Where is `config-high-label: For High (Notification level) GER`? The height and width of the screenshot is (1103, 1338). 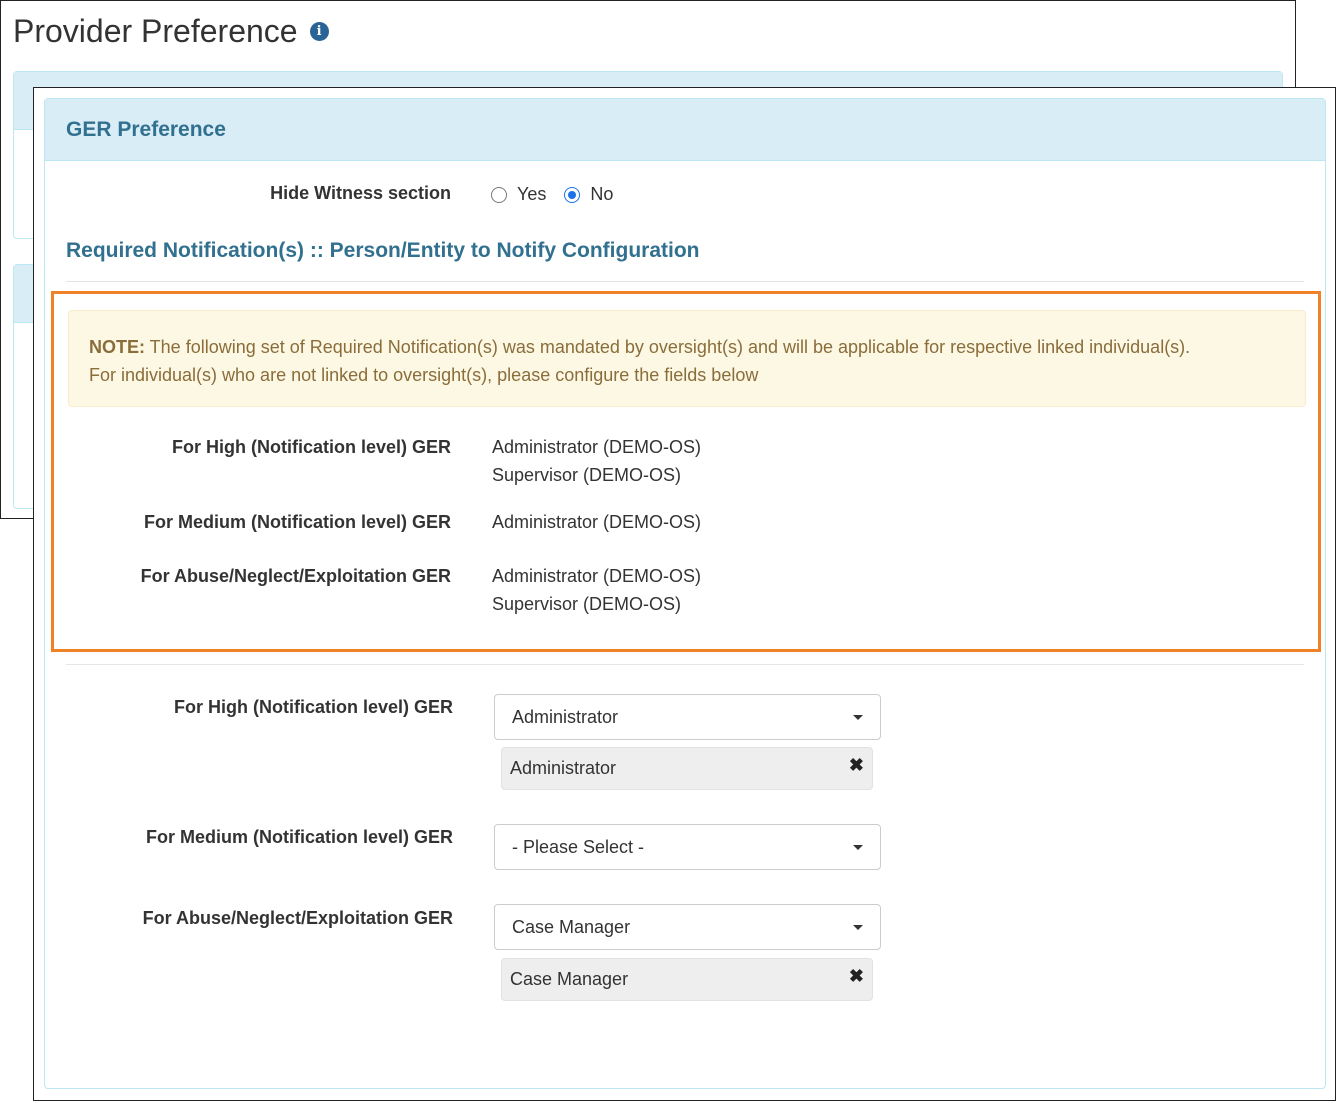
config-high-label: For High (Notification level) GER is located at coordinates (313, 707).